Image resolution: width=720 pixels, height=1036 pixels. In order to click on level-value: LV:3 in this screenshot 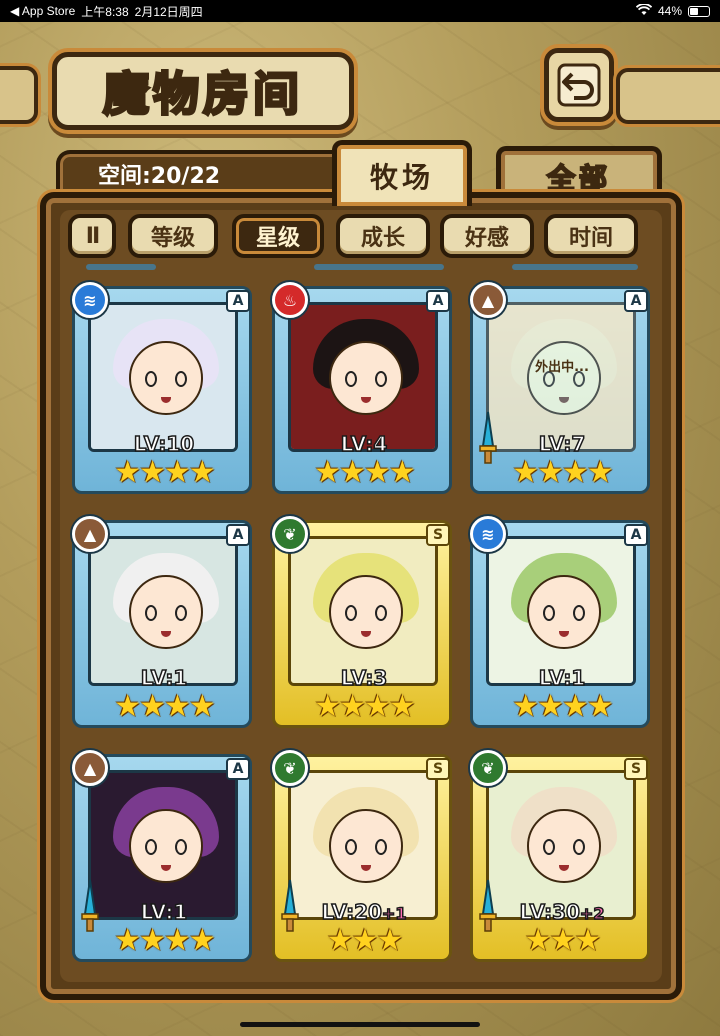, I will do `click(364, 678)`.